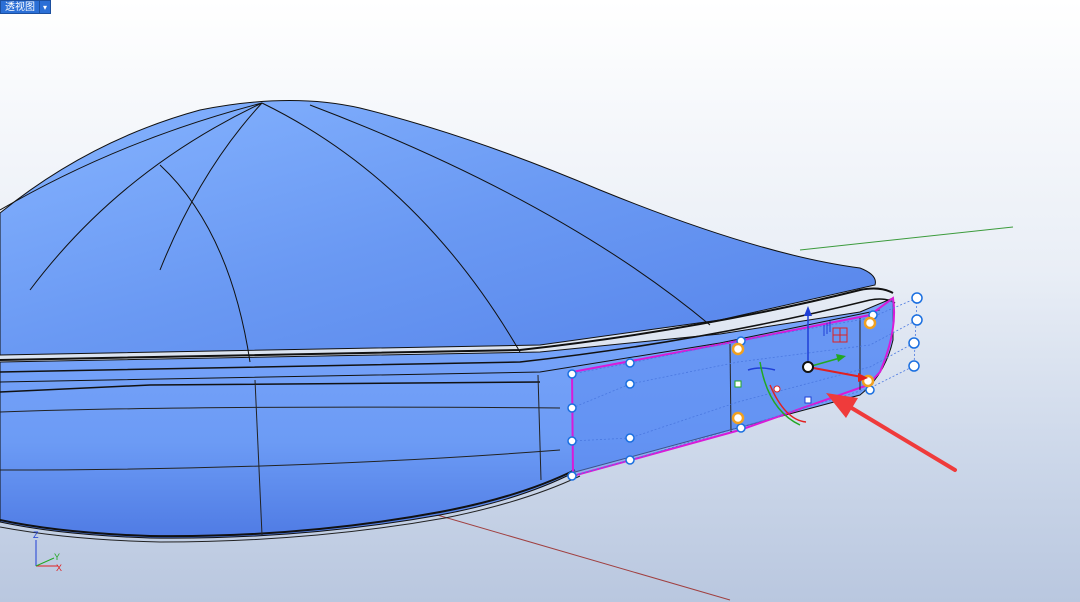 This screenshot has height=602, width=1080. Describe the element at coordinates (808, 311) in the screenshot. I see `gumball-z-arrow` at that location.